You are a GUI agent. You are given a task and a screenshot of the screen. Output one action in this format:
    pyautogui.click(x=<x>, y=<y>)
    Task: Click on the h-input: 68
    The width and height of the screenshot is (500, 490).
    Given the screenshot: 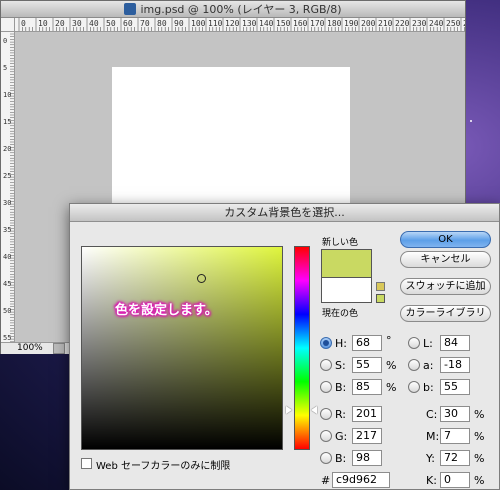 What is the action you would take?
    pyautogui.click(x=367, y=343)
    